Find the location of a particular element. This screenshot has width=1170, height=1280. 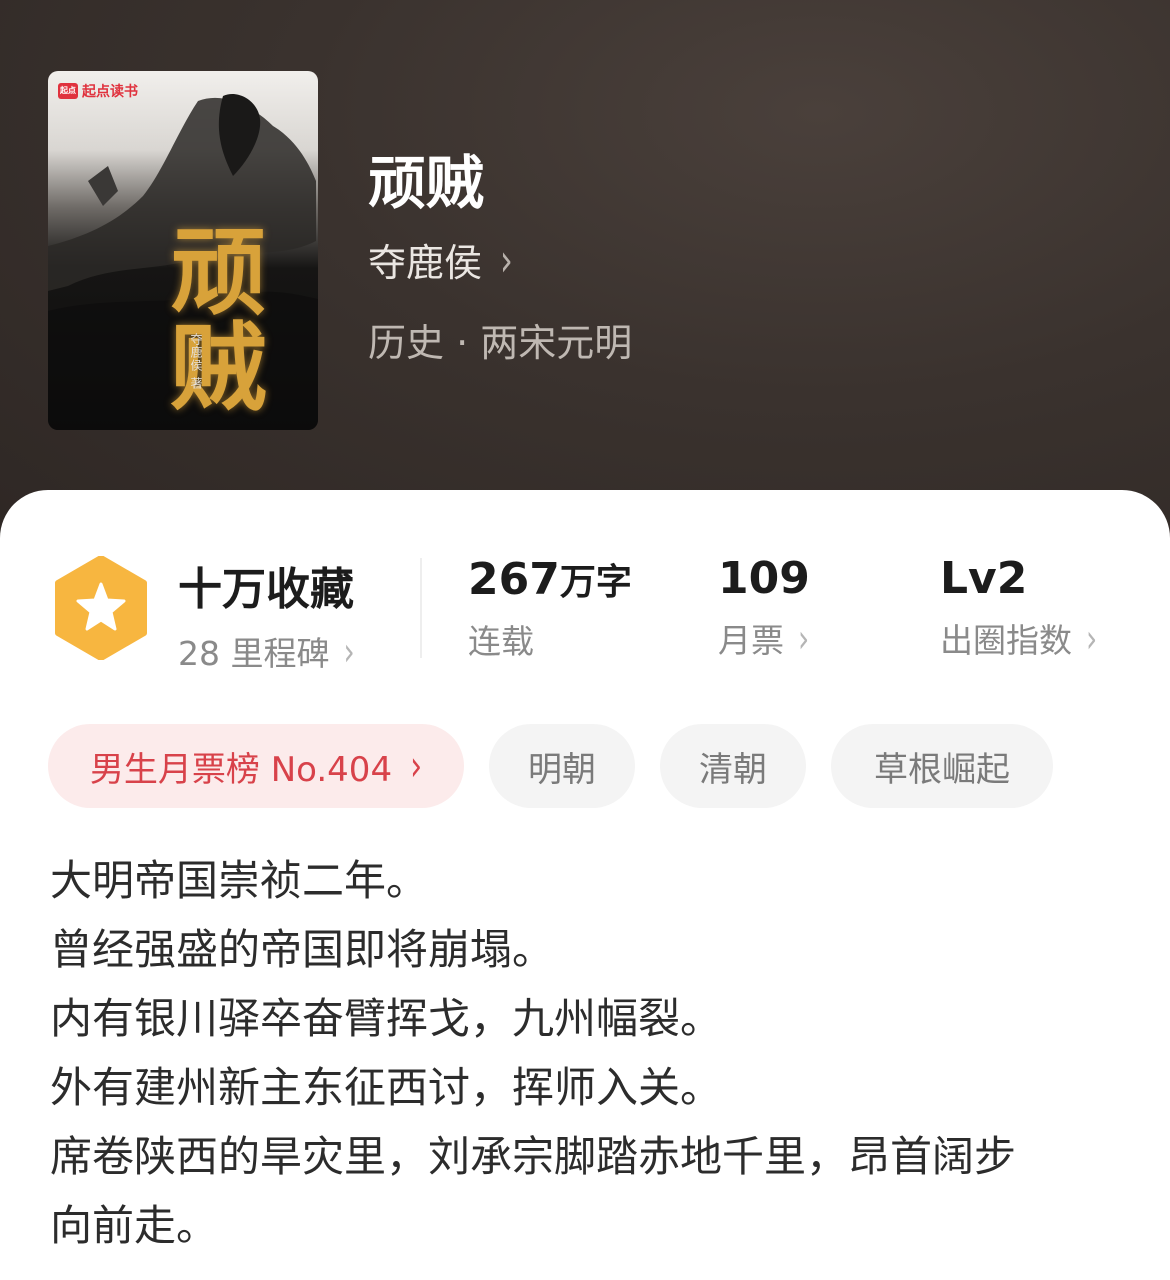

level-value: Lv2 is located at coordinates (984, 578).